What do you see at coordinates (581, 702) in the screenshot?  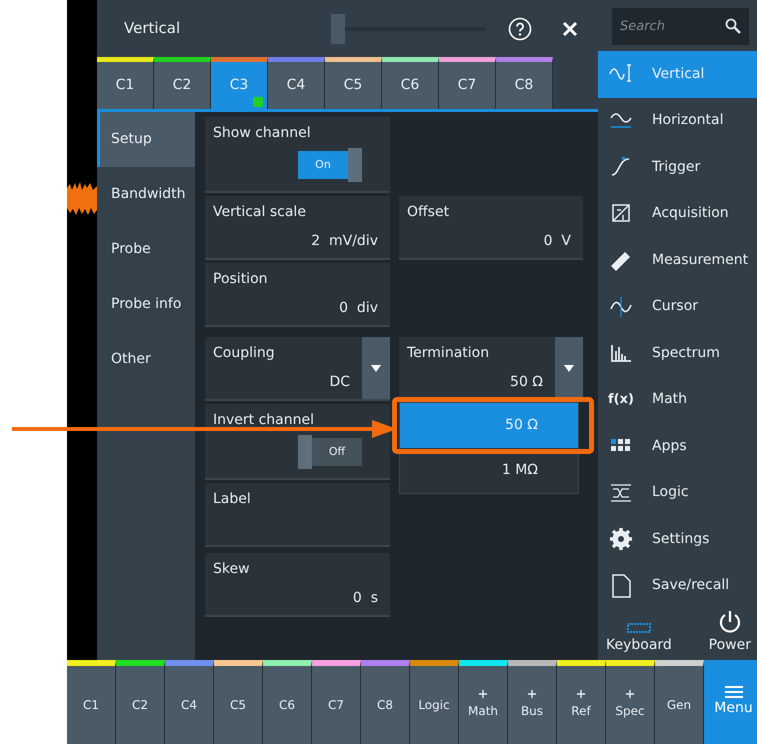 I see `channel-button: Ref` at bounding box center [581, 702].